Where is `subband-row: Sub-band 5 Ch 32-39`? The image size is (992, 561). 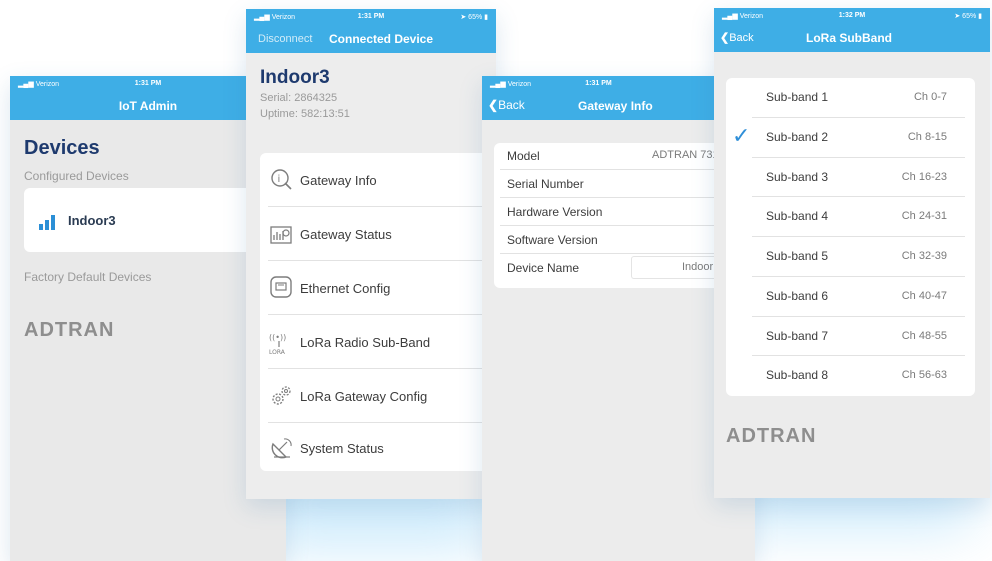
subband-row: Sub-band 5 Ch 32-39 is located at coordinates (850, 257).